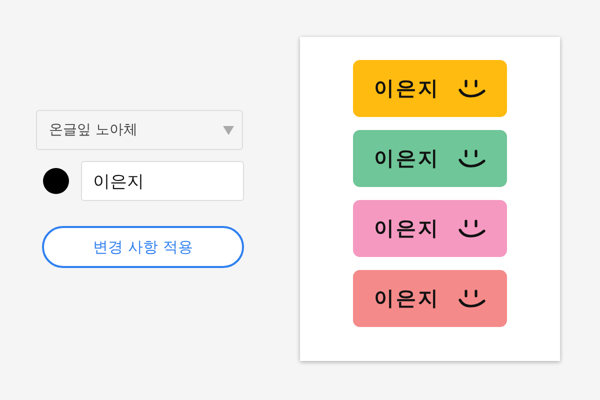 The width and height of the screenshot is (600, 400). Describe the element at coordinates (143, 247) in the screenshot. I see `apply-button: 변경 사항 적용` at that location.